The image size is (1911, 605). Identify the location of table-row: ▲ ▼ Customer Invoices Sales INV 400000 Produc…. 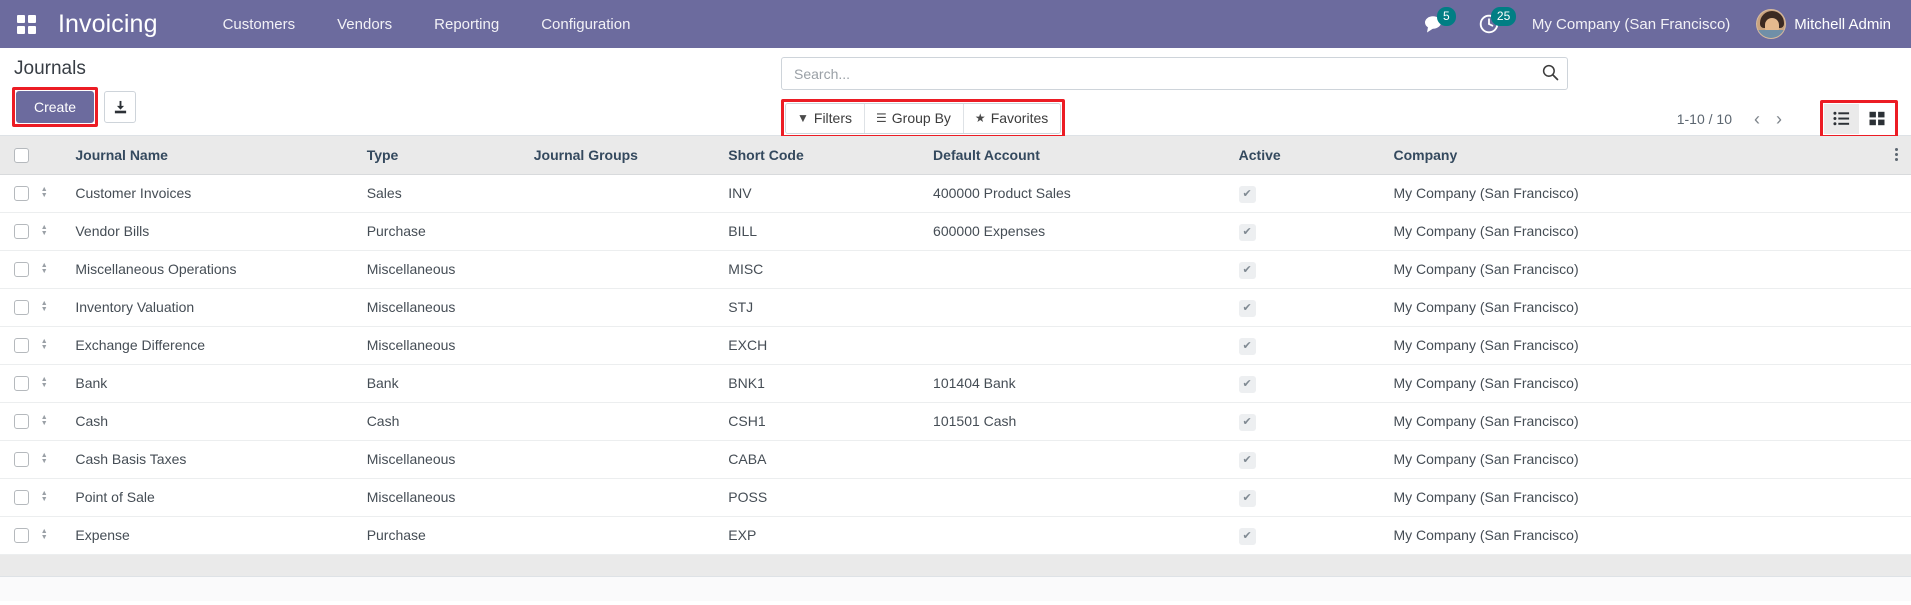
(955, 193).